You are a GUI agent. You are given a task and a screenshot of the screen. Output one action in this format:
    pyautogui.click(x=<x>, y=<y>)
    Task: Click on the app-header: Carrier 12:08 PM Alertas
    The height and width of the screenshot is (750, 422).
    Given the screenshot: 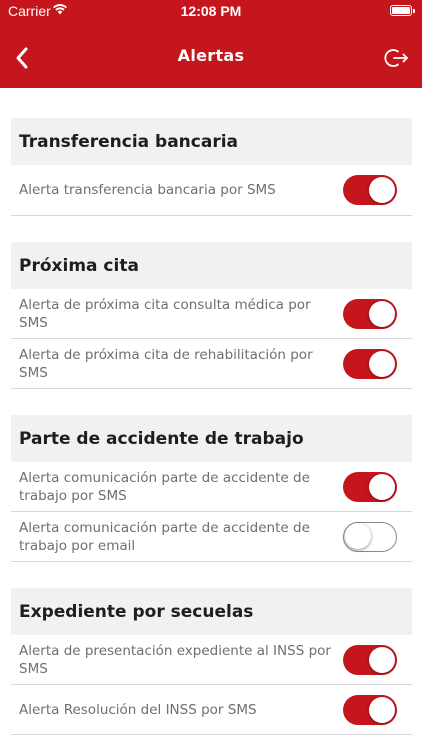 What is the action you would take?
    pyautogui.click(x=211, y=44)
    